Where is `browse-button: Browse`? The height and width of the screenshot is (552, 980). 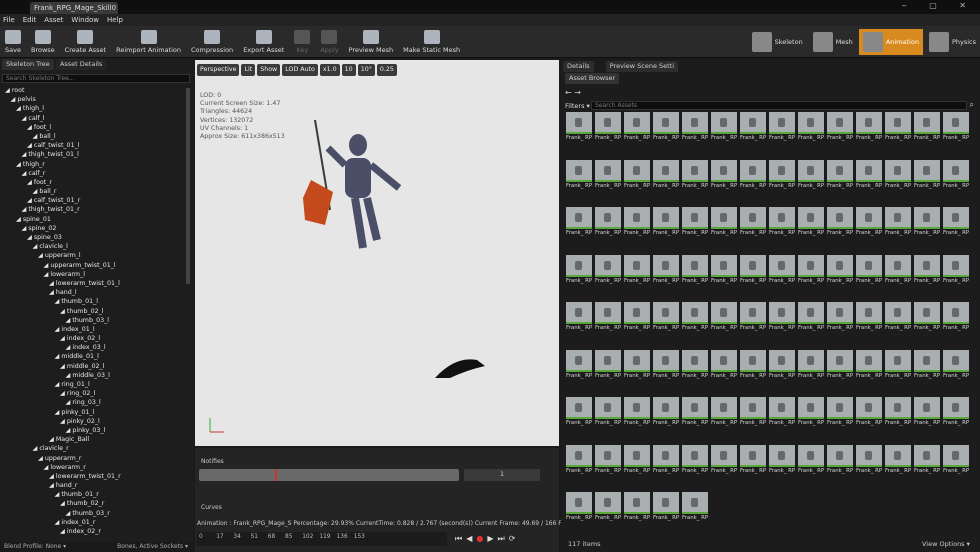
browse-button: Browse is located at coordinates (43, 41).